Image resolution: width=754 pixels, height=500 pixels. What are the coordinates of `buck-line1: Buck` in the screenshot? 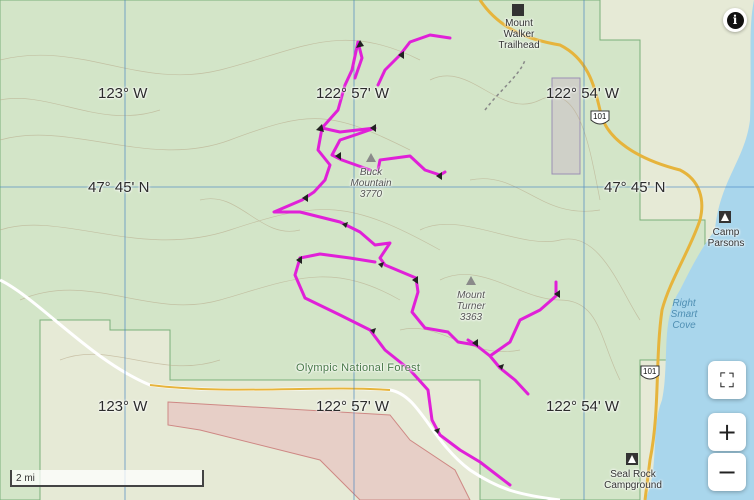 It's located at (371, 172).